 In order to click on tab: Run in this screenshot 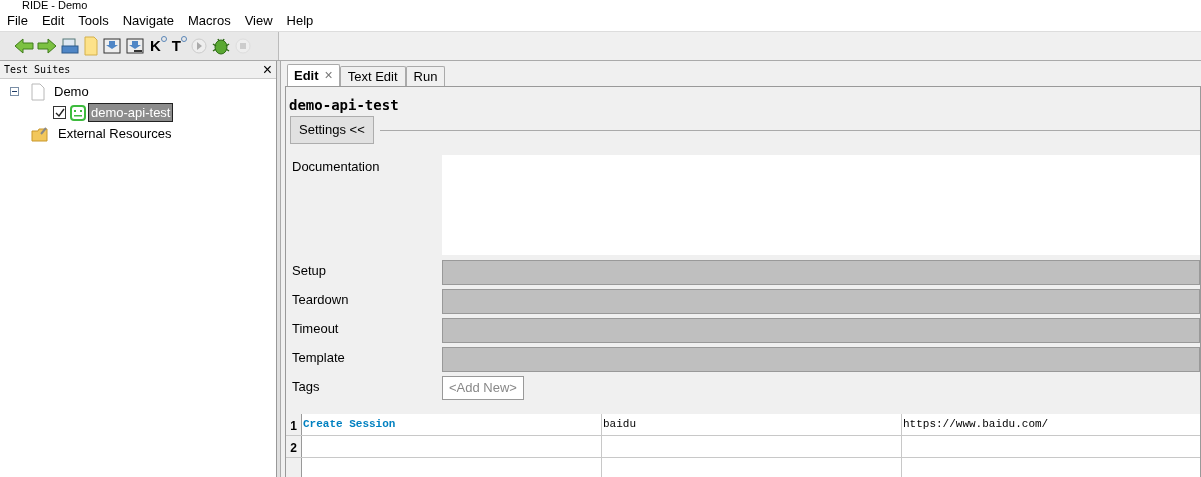, I will do `click(425, 76)`.